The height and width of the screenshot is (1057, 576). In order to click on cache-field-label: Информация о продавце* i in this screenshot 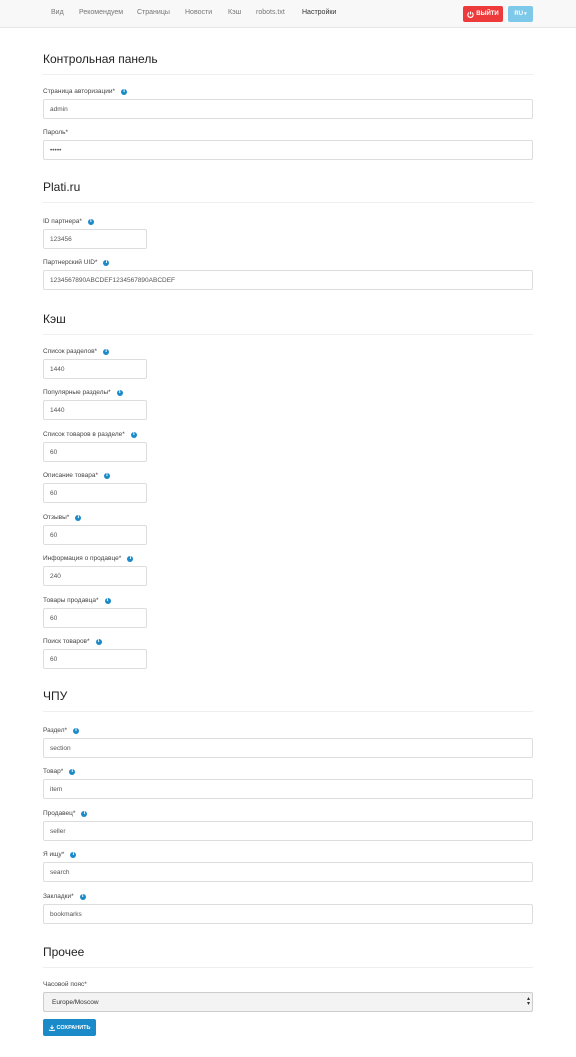, I will do `click(88, 558)`.